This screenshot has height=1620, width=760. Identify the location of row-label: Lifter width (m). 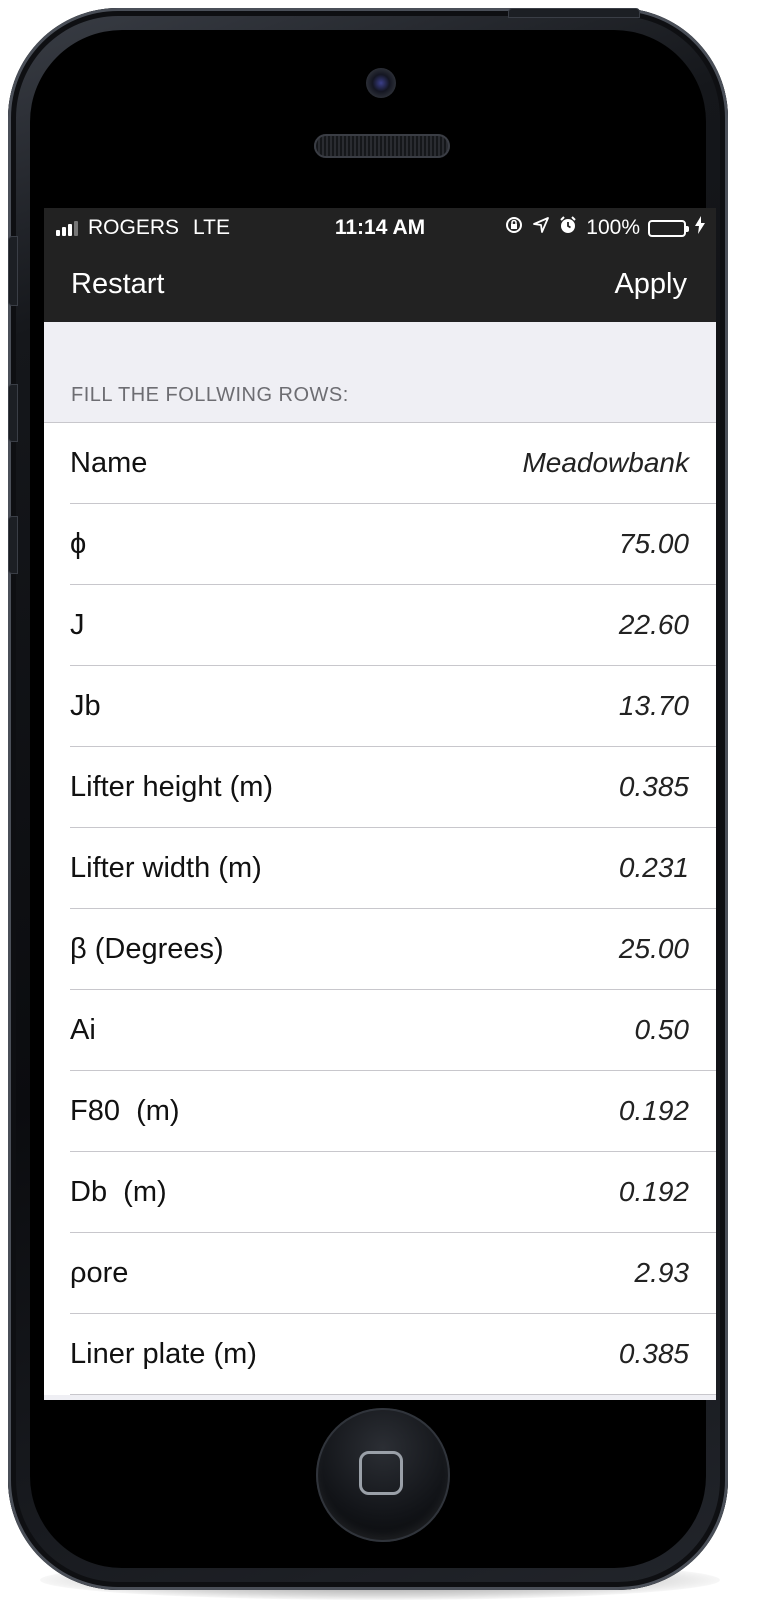
(166, 868).